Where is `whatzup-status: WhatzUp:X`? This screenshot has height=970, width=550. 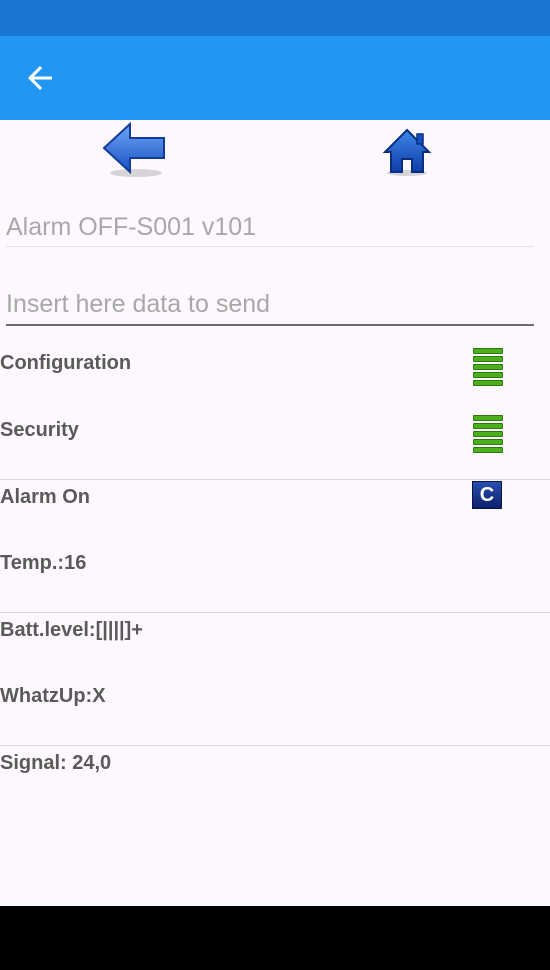 whatzup-status: WhatzUp:X is located at coordinates (53, 696).